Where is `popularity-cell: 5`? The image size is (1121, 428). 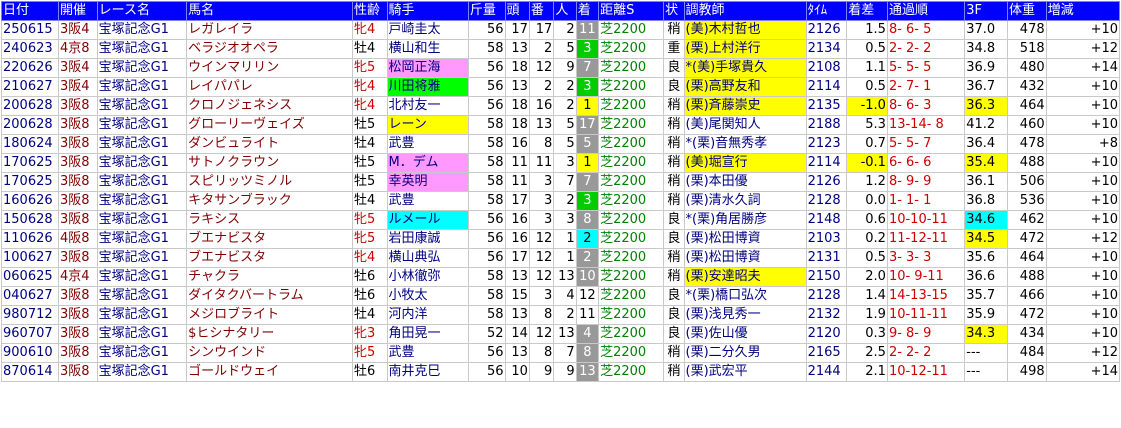
popularity-cell: 5 is located at coordinates (565, 144).